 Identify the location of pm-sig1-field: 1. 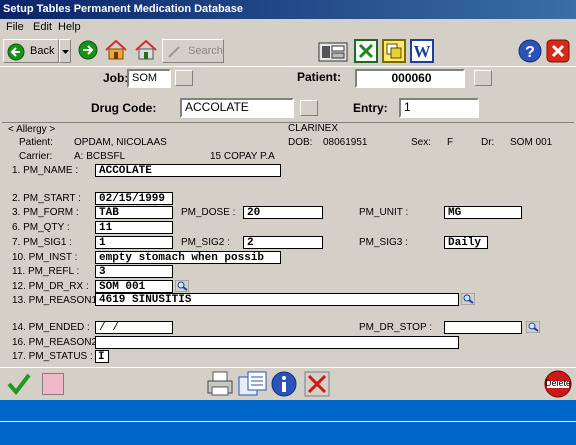
(134, 242).